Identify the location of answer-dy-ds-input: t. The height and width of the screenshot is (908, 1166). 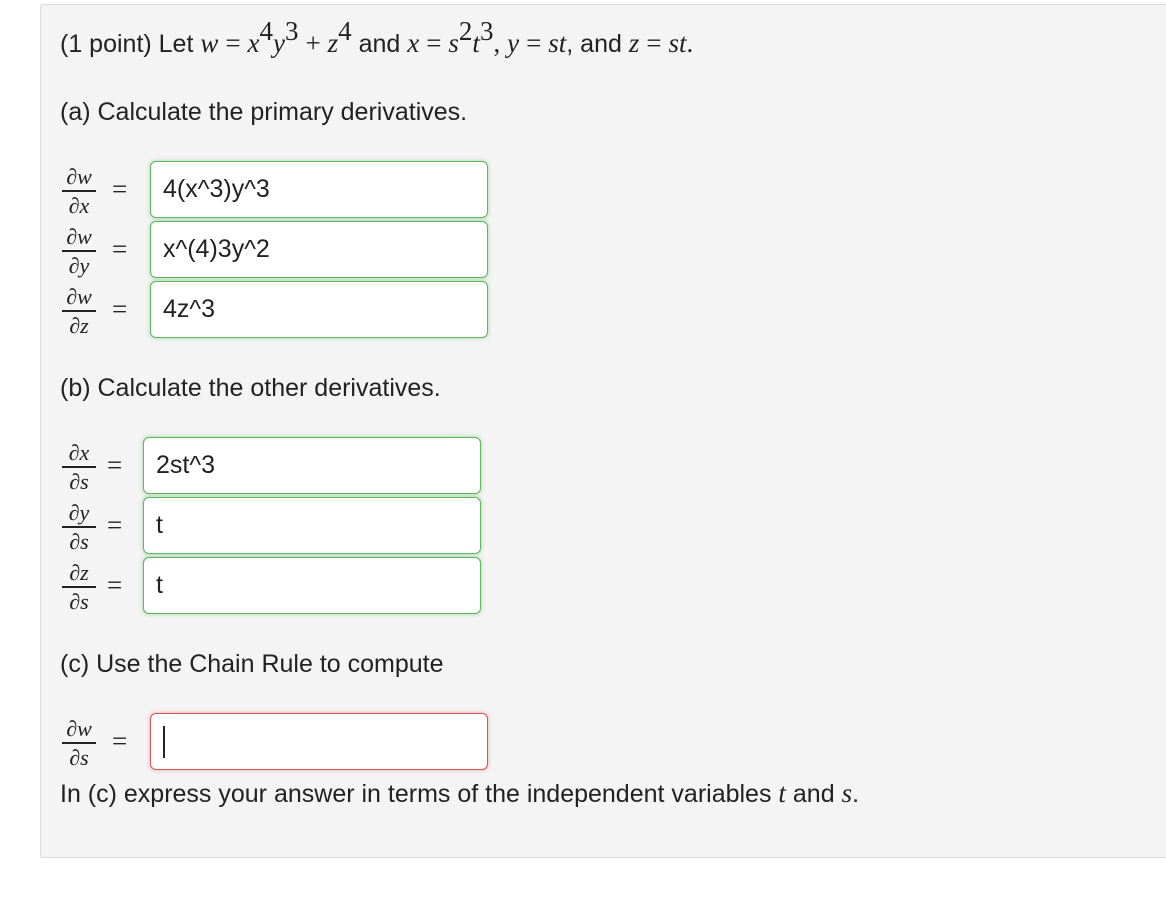
(312, 525).